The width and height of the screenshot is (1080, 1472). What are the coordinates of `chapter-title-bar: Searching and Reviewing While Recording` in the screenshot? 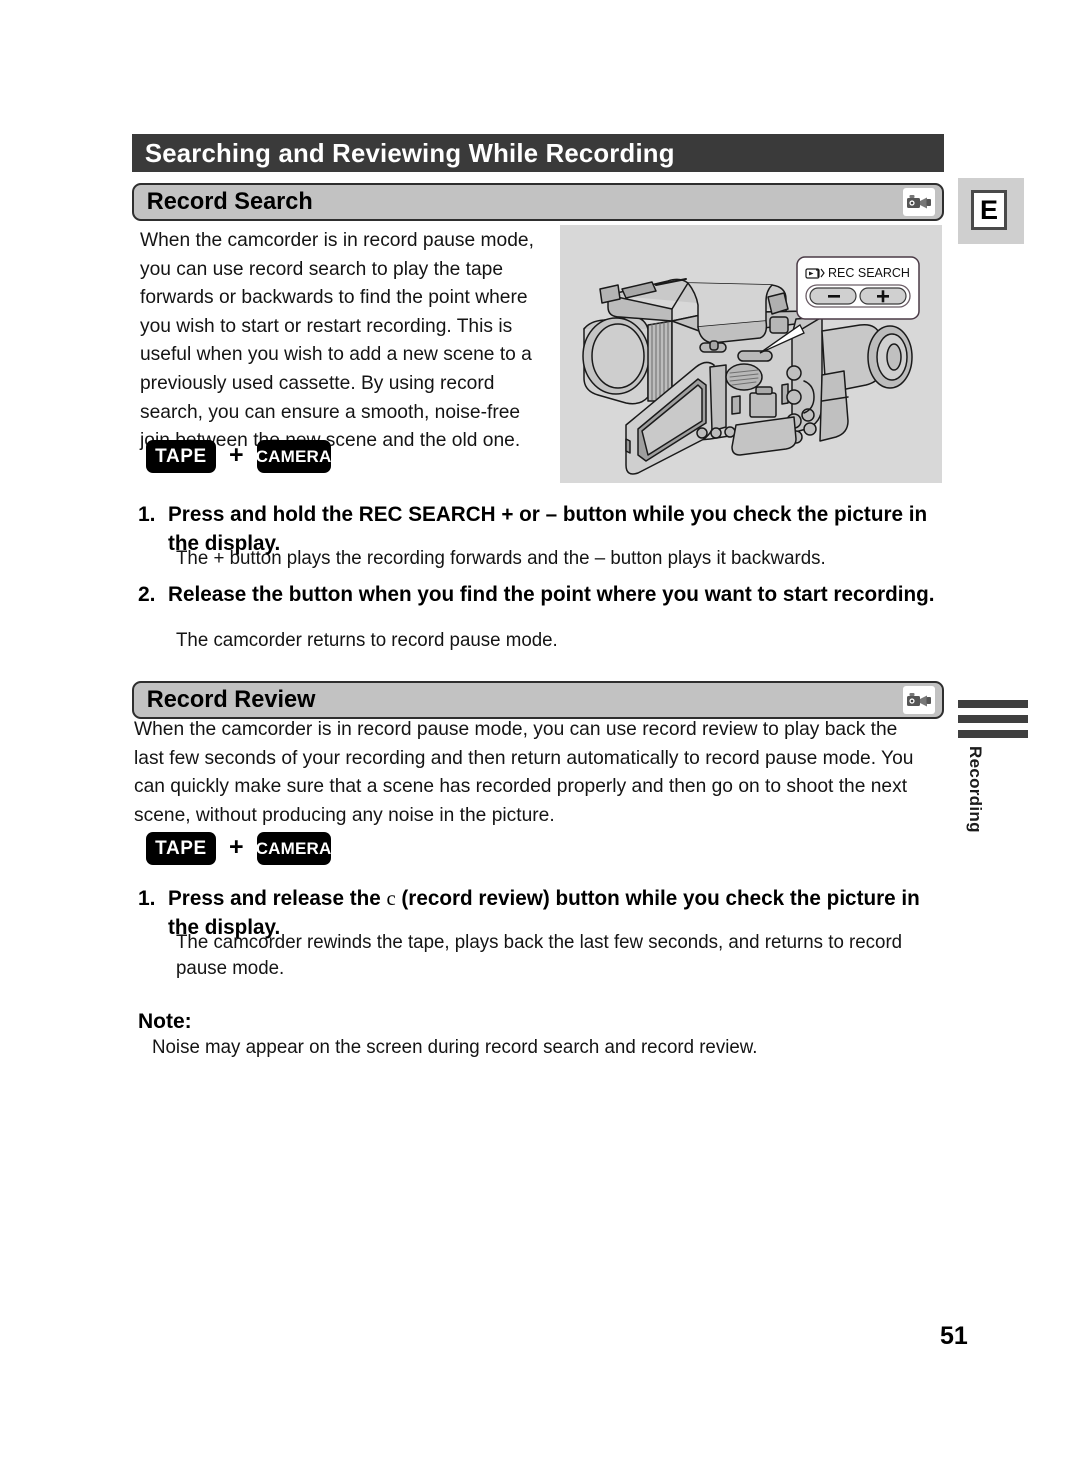 It's located at (538, 153).